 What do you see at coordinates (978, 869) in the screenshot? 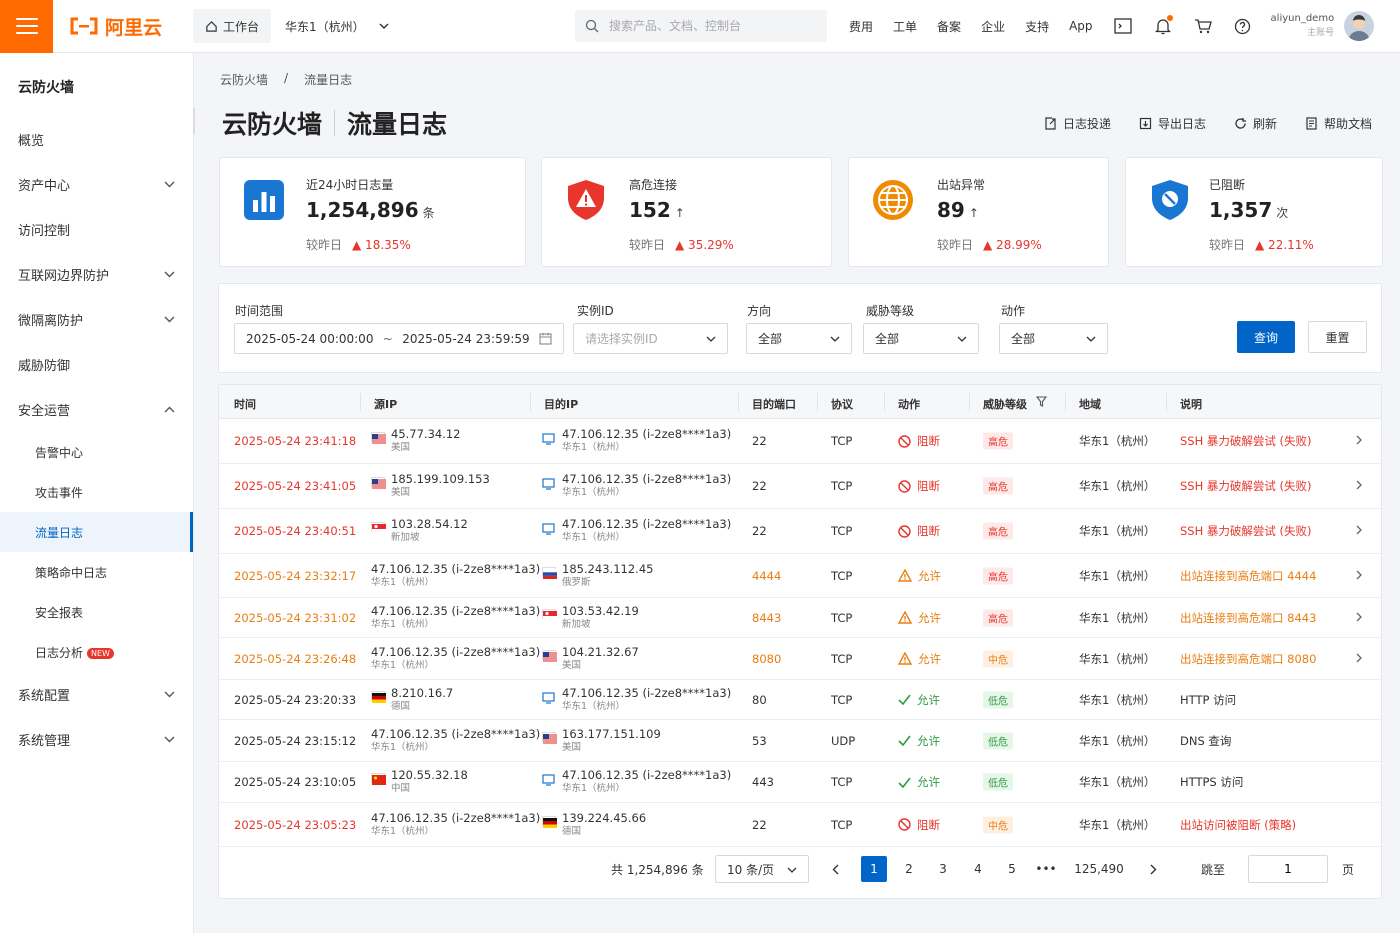
I see `page-number: 4` at bounding box center [978, 869].